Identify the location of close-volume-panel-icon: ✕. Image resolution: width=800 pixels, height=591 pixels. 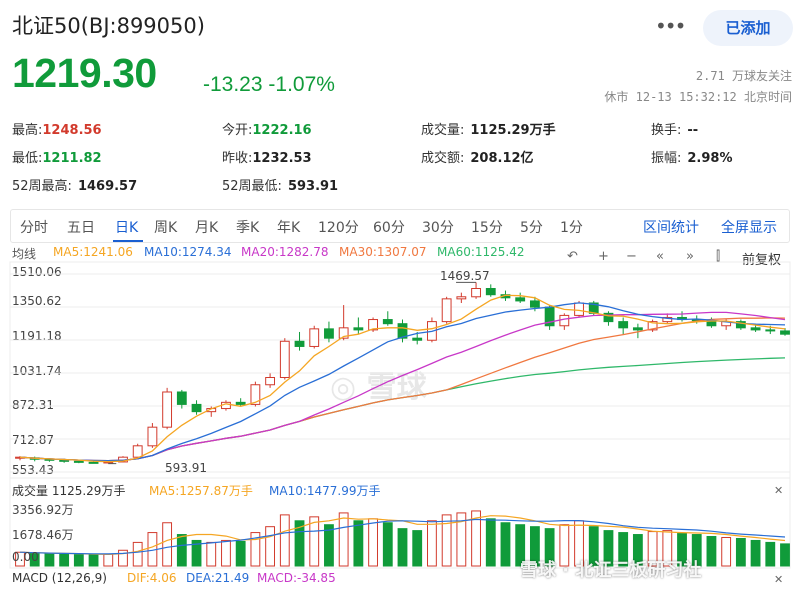
(778, 490).